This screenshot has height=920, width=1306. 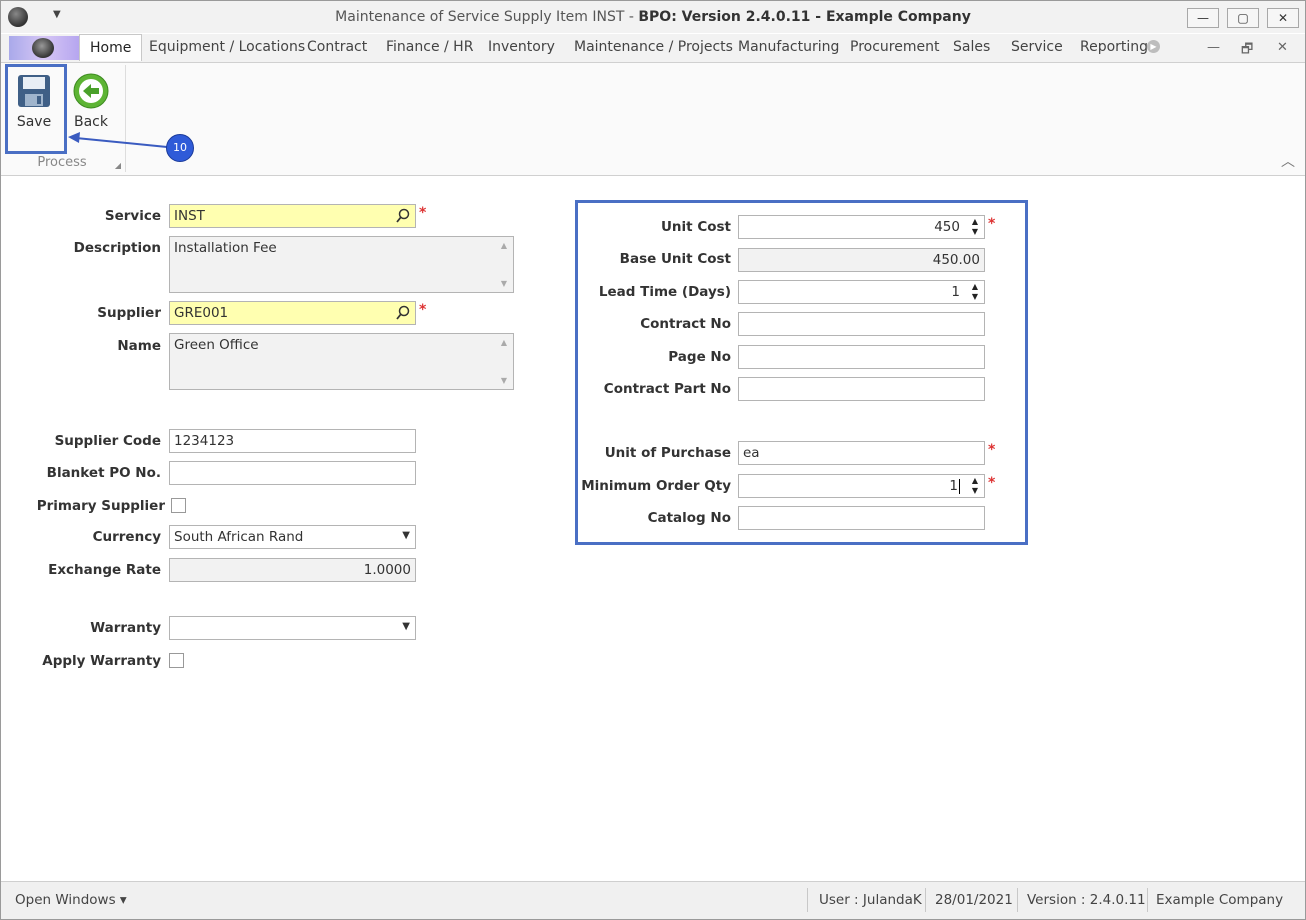 I want to click on window-title-suffix: BPO: Version 2.4.0.11 - Example Company, so click(x=804, y=17).